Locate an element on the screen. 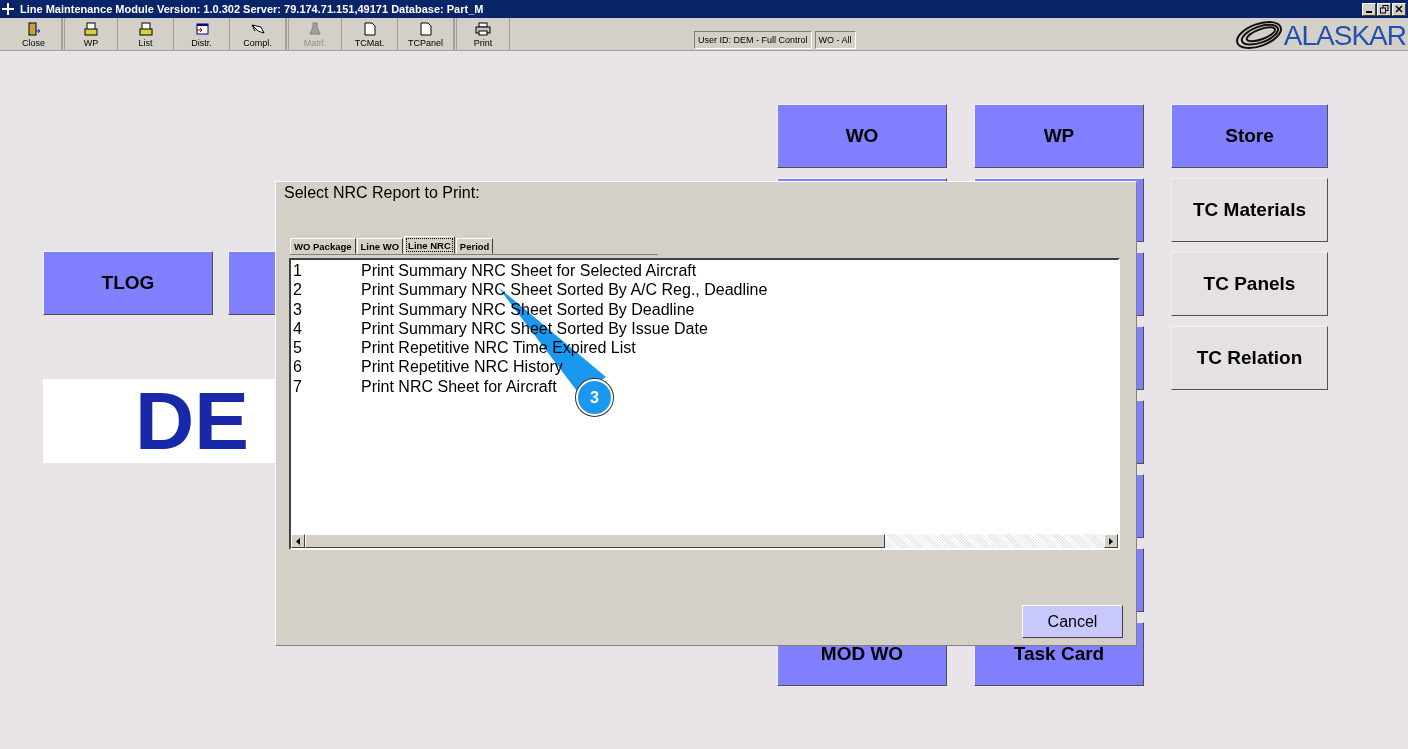 The image size is (1408, 749). scroll-right-button is located at coordinates (1111, 541).